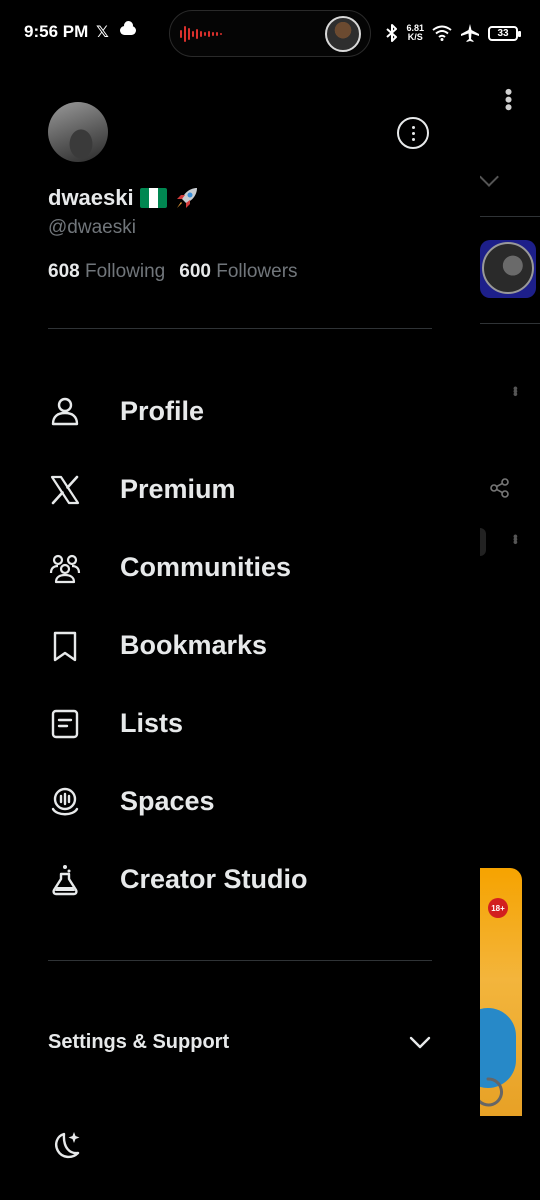  I want to click on profile-name-row: dwaeski, so click(124, 198).